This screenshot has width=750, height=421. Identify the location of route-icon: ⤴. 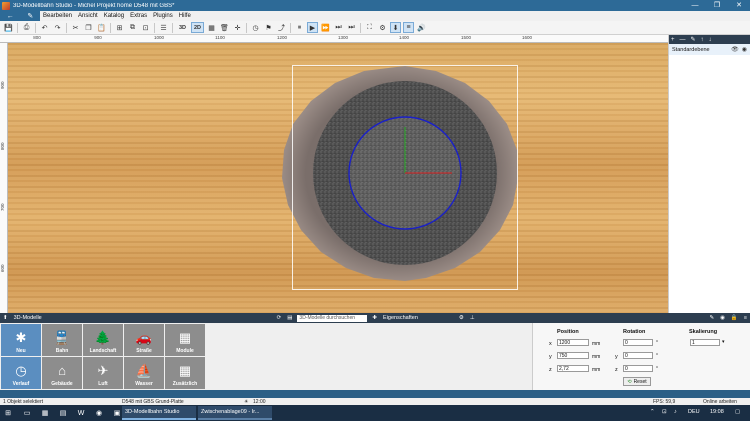
(281, 27).